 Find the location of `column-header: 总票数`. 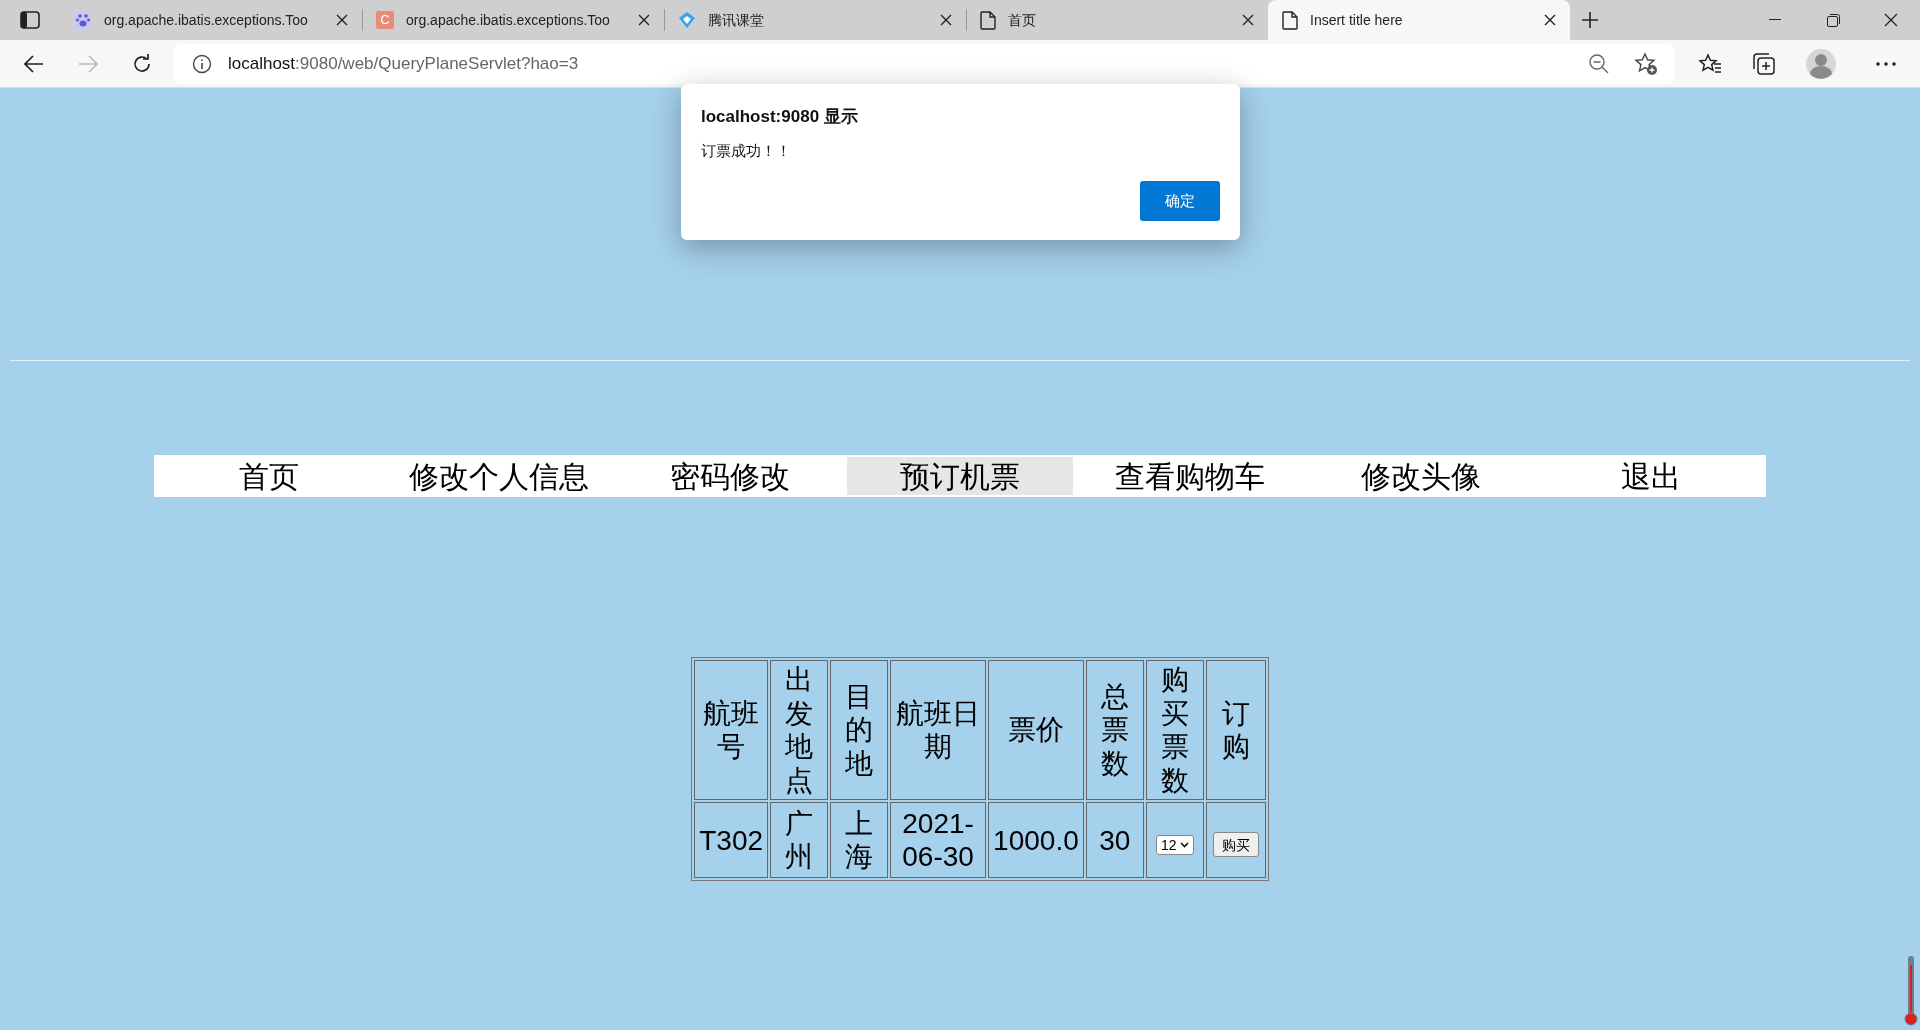

column-header: 总票数 is located at coordinates (1114, 730).